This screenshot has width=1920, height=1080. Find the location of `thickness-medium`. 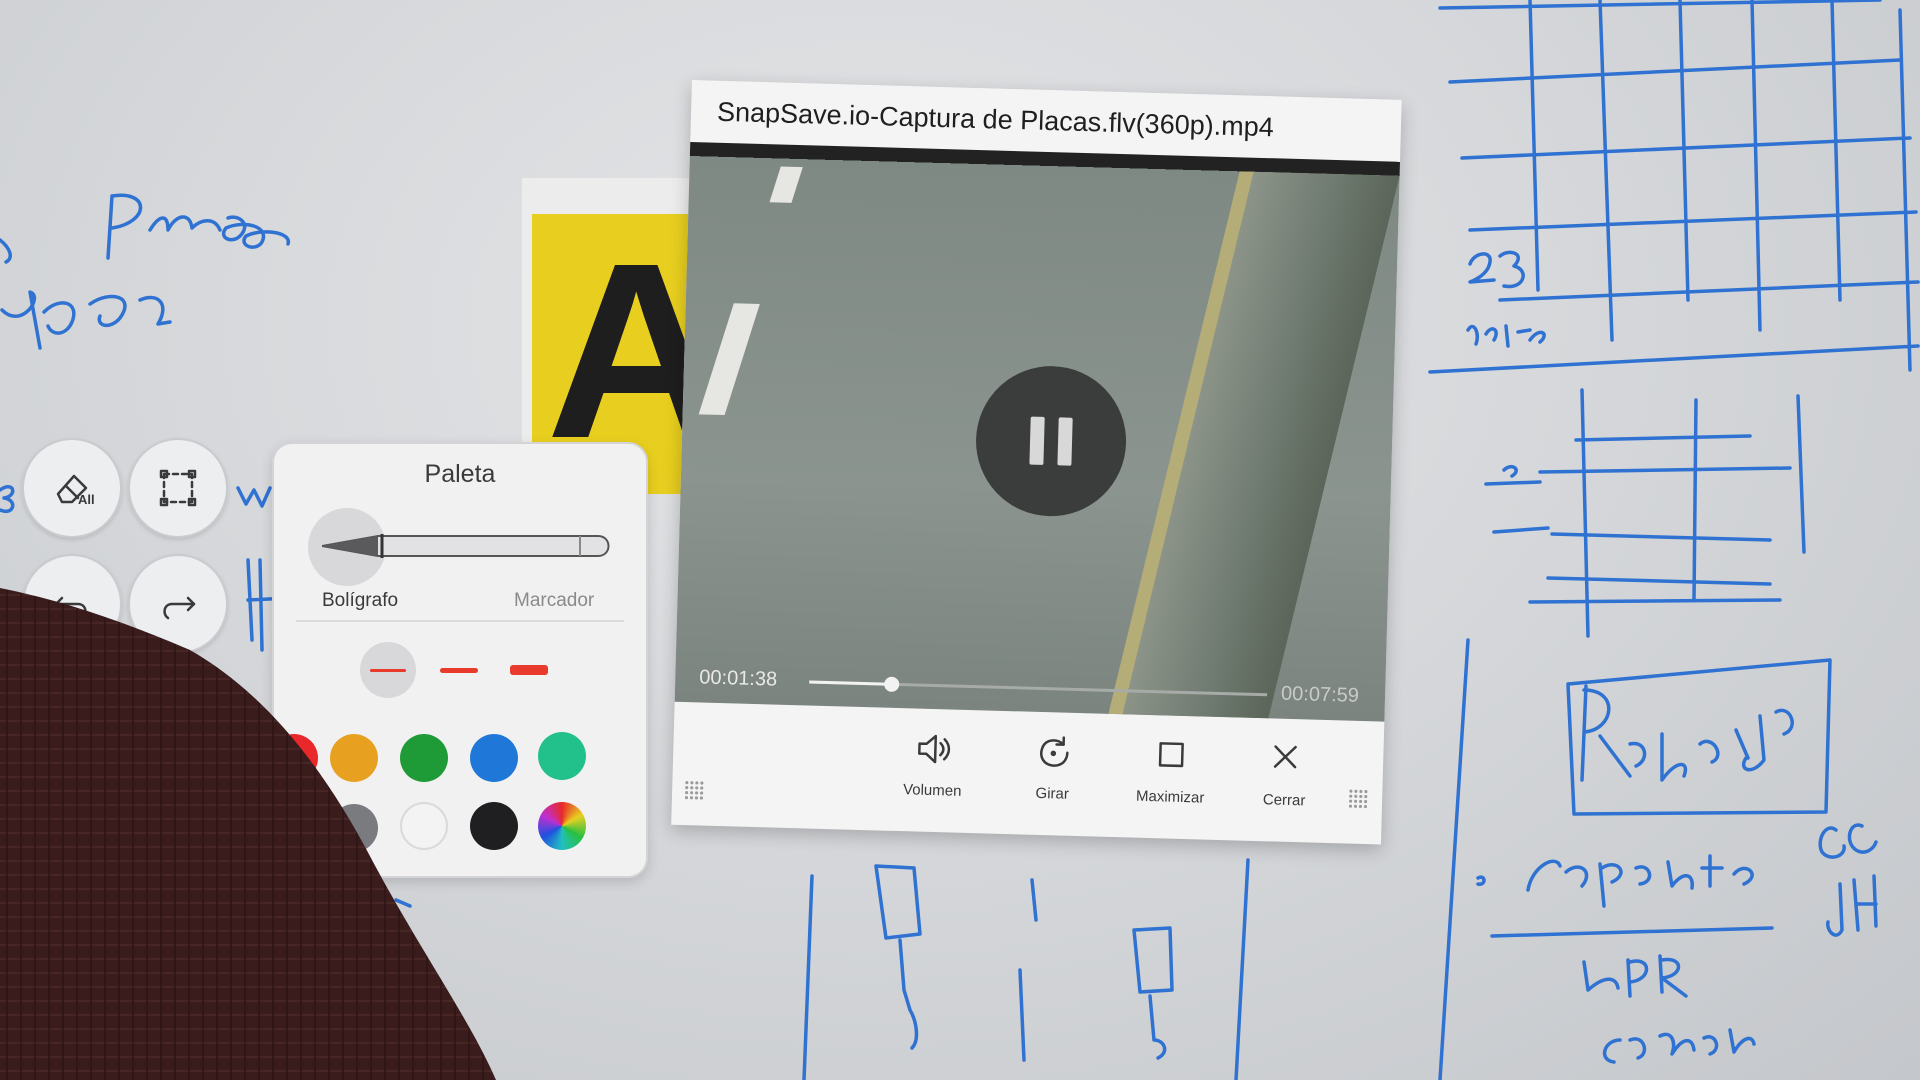

thickness-medium is located at coordinates (459, 670).